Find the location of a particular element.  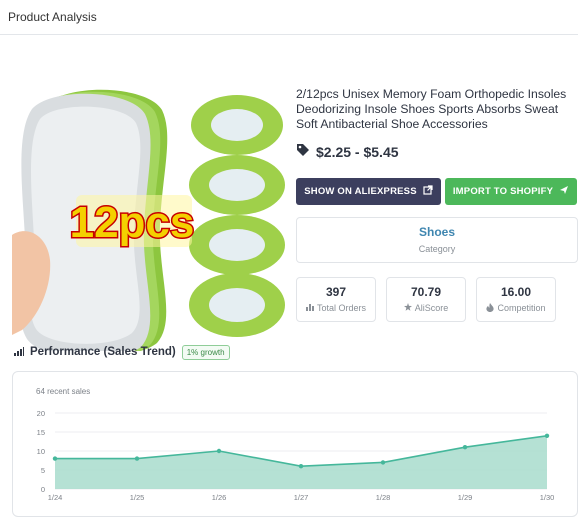

star-icon is located at coordinates (407, 308).